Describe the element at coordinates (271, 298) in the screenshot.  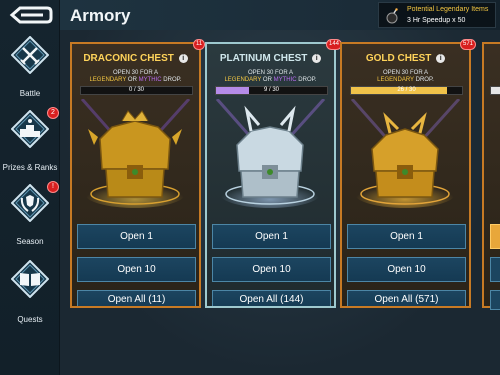
I see `open-all-button: Open All (144)` at that location.